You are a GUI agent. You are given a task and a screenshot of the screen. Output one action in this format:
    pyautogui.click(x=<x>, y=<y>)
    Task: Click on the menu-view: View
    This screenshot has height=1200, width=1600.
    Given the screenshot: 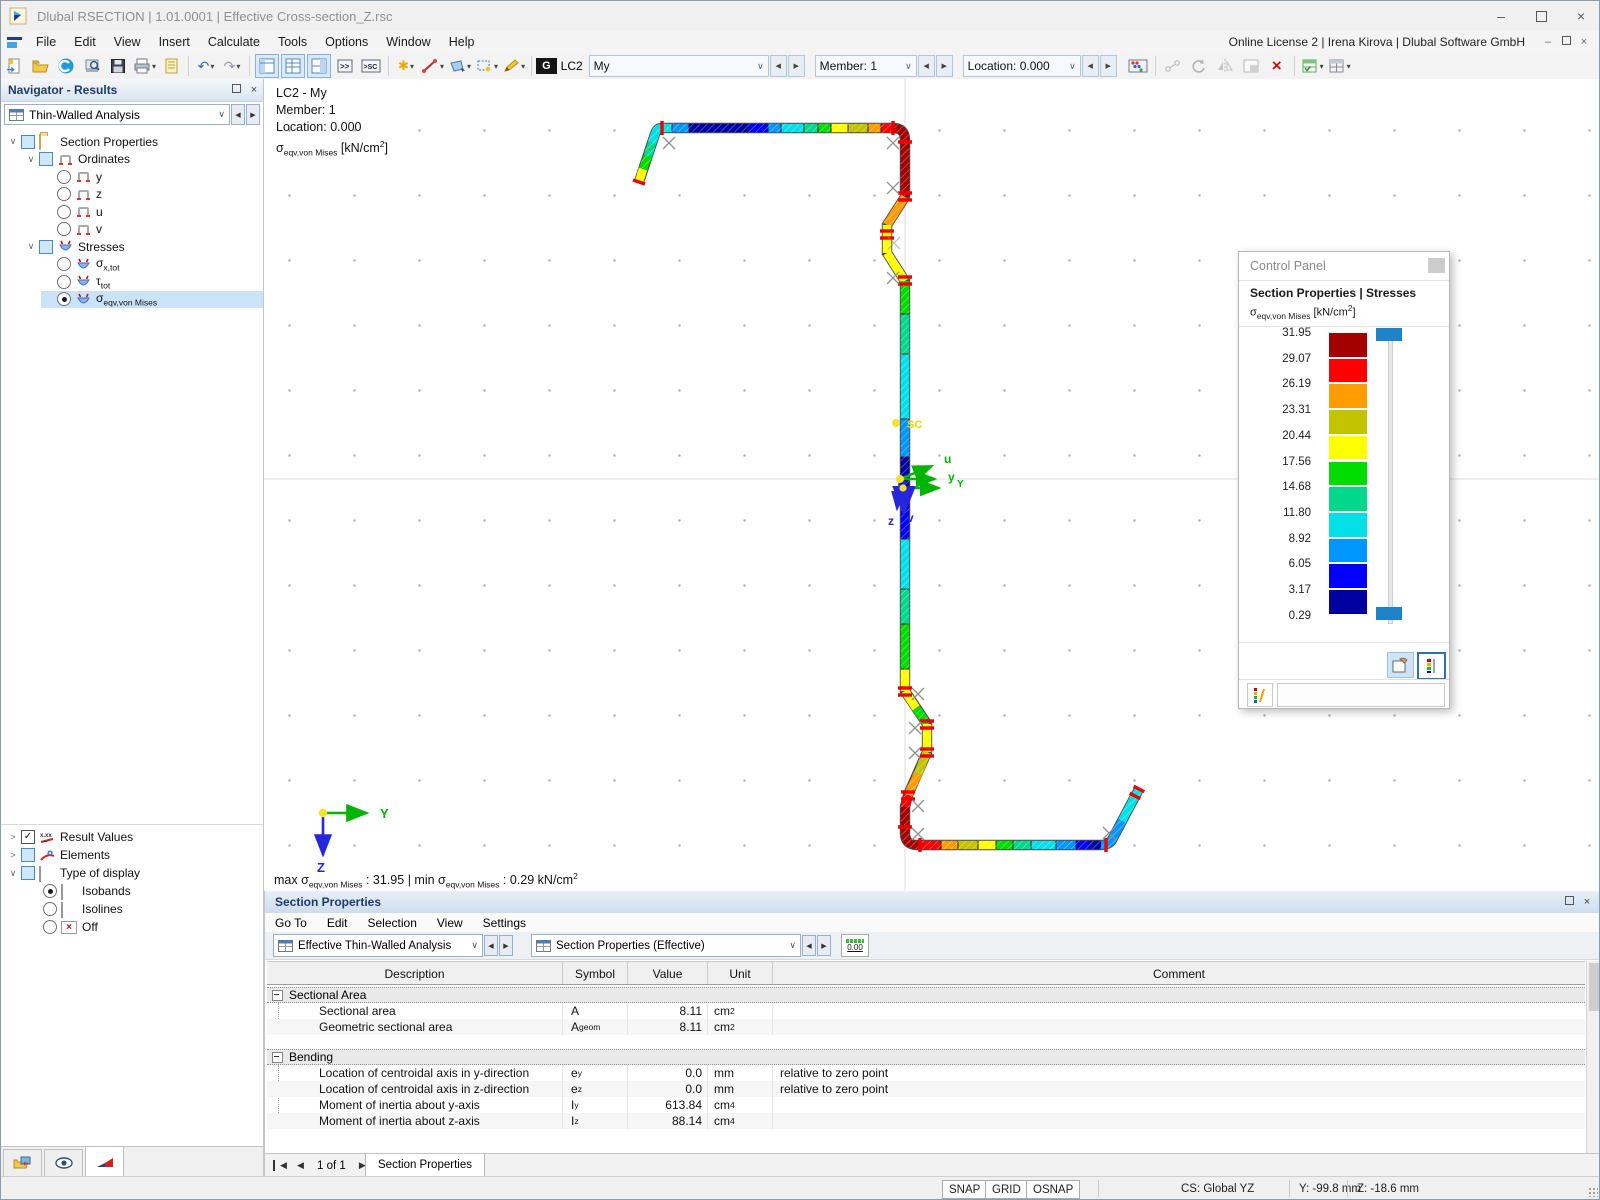 What is the action you would take?
    pyautogui.click(x=127, y=42)
    